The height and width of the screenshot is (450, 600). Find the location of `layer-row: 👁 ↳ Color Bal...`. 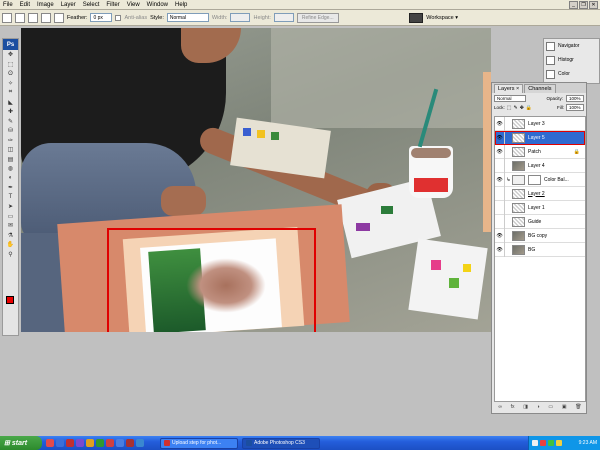

layer-row: 👁 ↳ Color Bal... is located at coordinates (540, 179).